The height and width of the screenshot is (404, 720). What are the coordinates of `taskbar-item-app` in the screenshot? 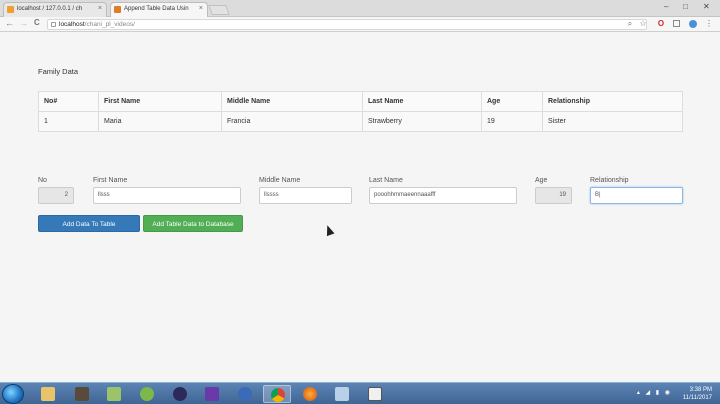 It's located at (82, 394).